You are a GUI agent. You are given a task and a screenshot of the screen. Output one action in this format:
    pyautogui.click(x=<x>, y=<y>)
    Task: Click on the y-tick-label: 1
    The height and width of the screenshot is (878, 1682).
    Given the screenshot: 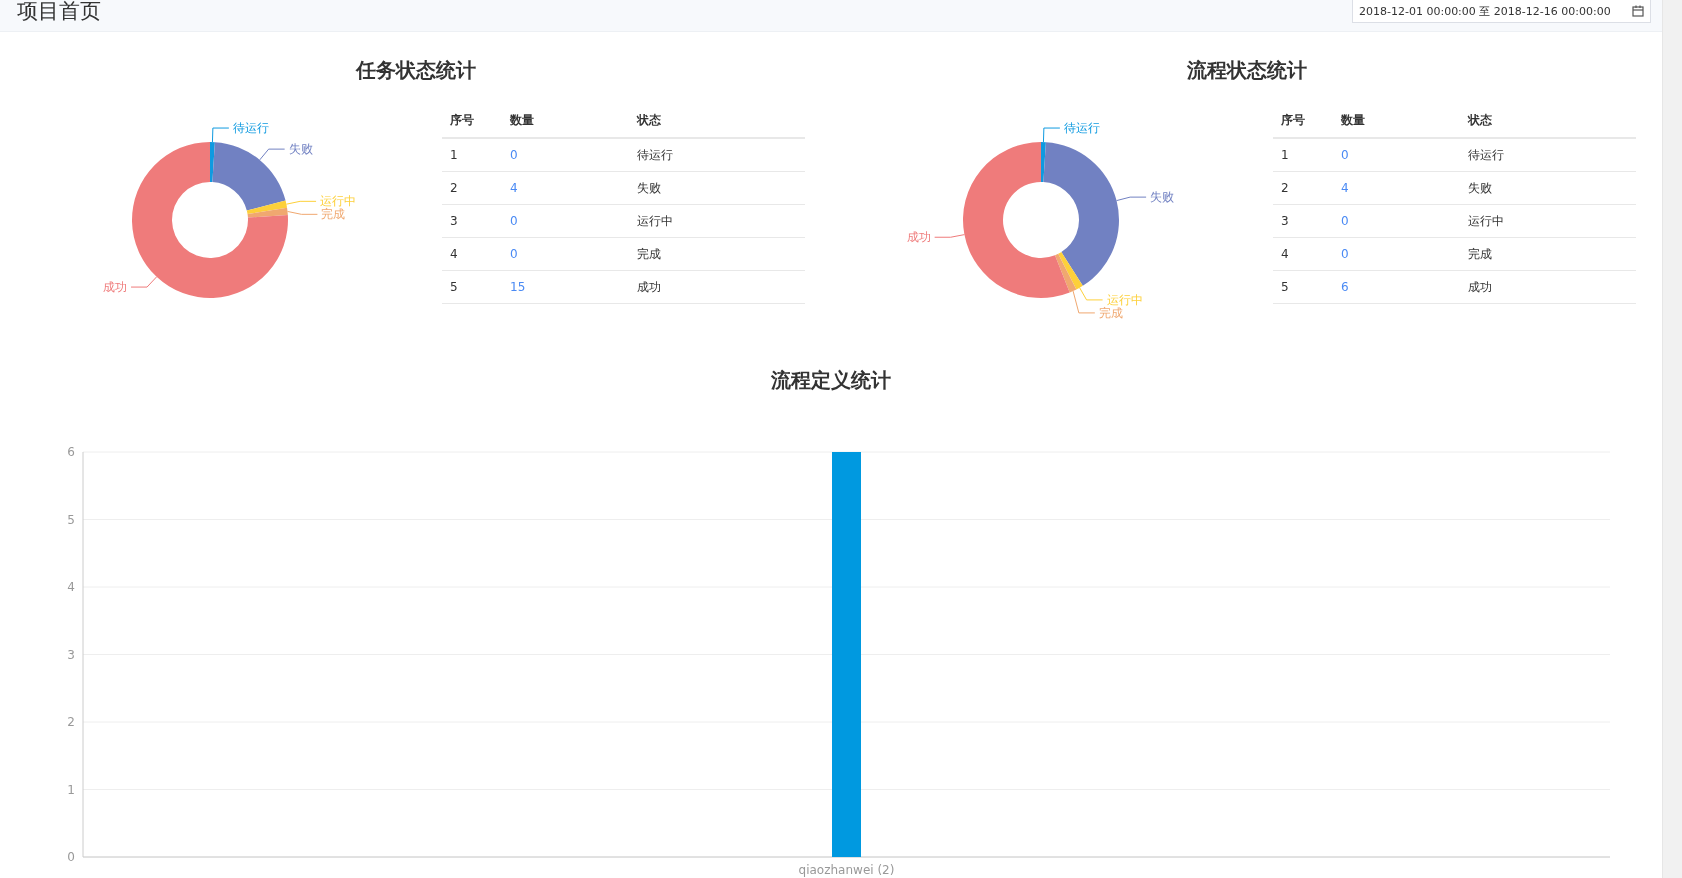 What is the action you would take?
    pyautogui.click(x=71, y=789)
    